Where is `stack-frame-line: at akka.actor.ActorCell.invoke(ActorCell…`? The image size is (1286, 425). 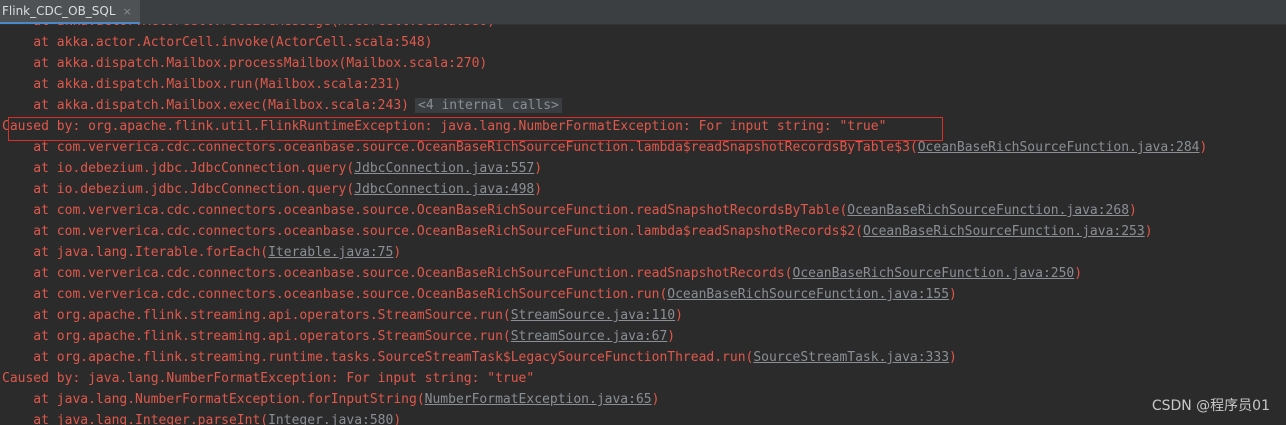 stack-frame-line: at akka.actor.ActorCell.invoke(ActorCell… is located at coordinates (604, 42).